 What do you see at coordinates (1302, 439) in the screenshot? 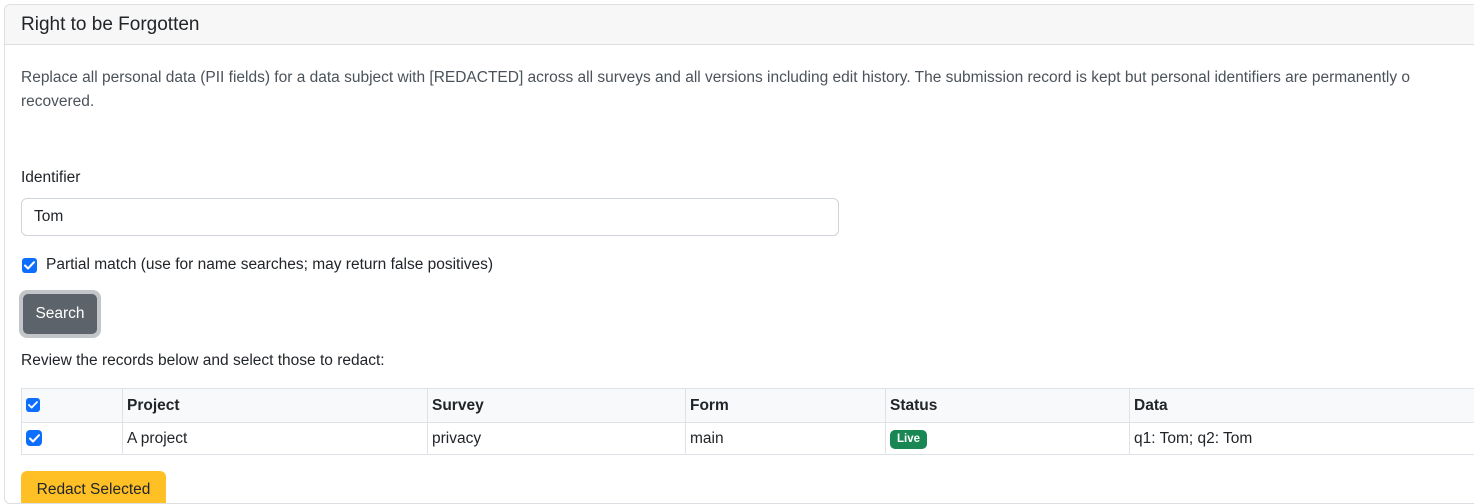
I see `cell-data: q1: Tom; q2: Tom` at bounding box center [1302, 439].